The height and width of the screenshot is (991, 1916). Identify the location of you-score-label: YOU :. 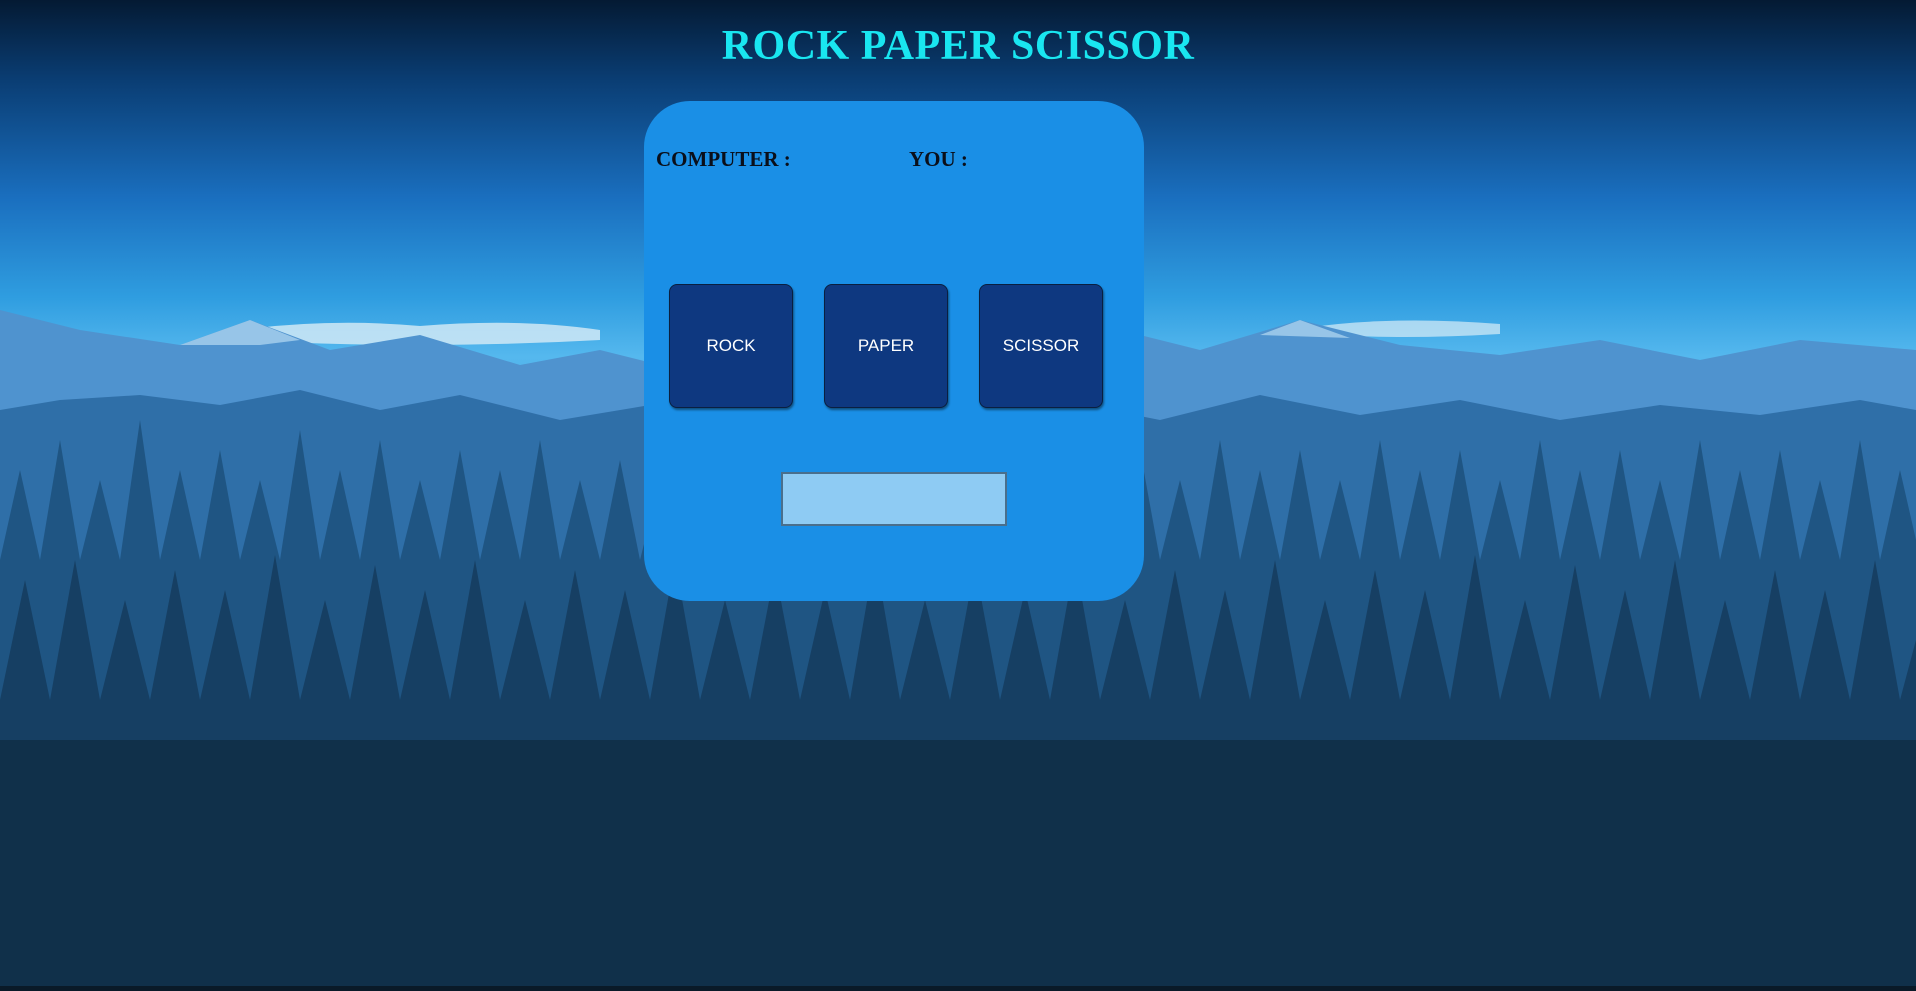
(938, 159).